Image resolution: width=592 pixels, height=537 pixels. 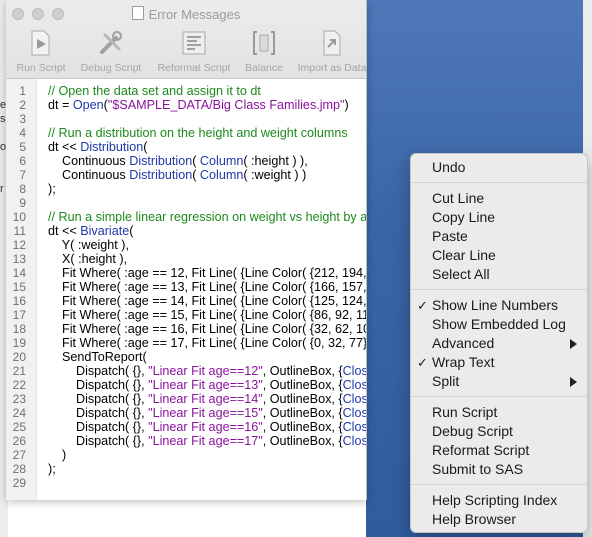 What do you see at coordinates (207, 147) in the screenshot?
I see `code-line: dt << Distribution(` at bounding box center [207, 147].